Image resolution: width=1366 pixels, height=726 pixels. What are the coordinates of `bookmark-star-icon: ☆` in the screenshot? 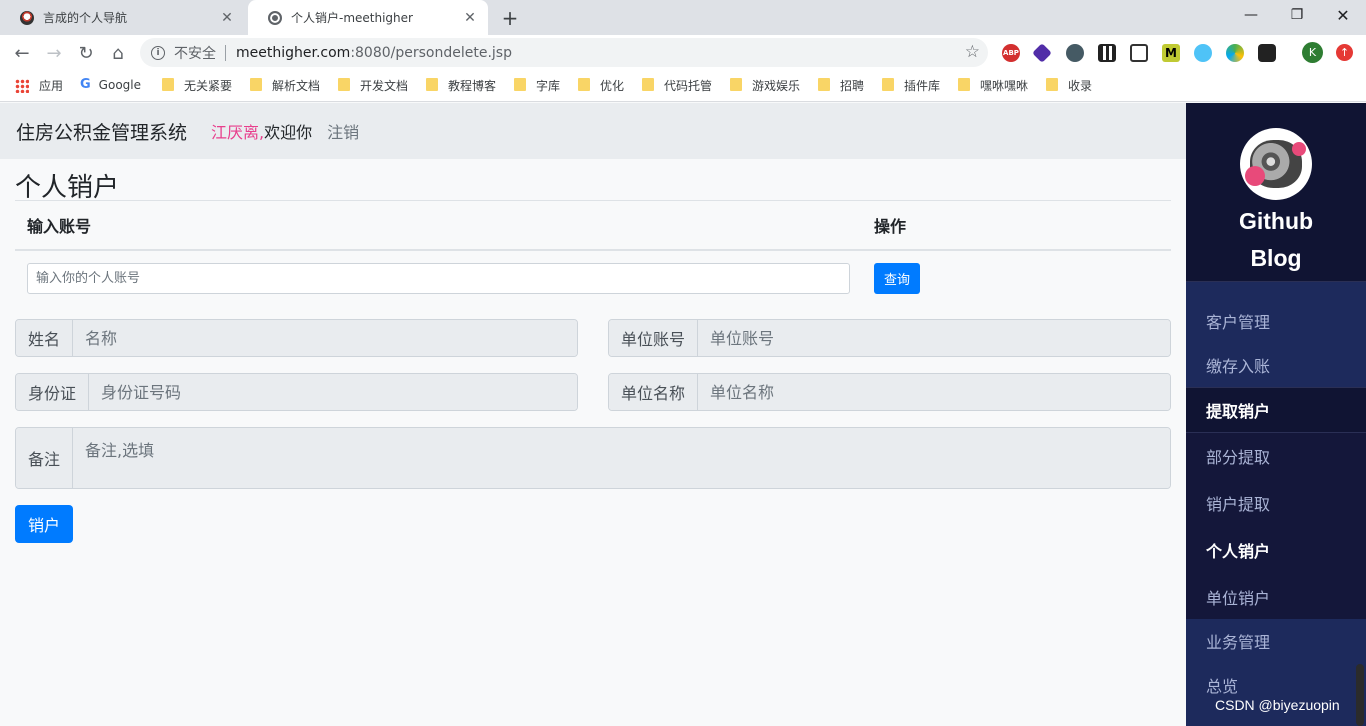 It's located at (972, 52).